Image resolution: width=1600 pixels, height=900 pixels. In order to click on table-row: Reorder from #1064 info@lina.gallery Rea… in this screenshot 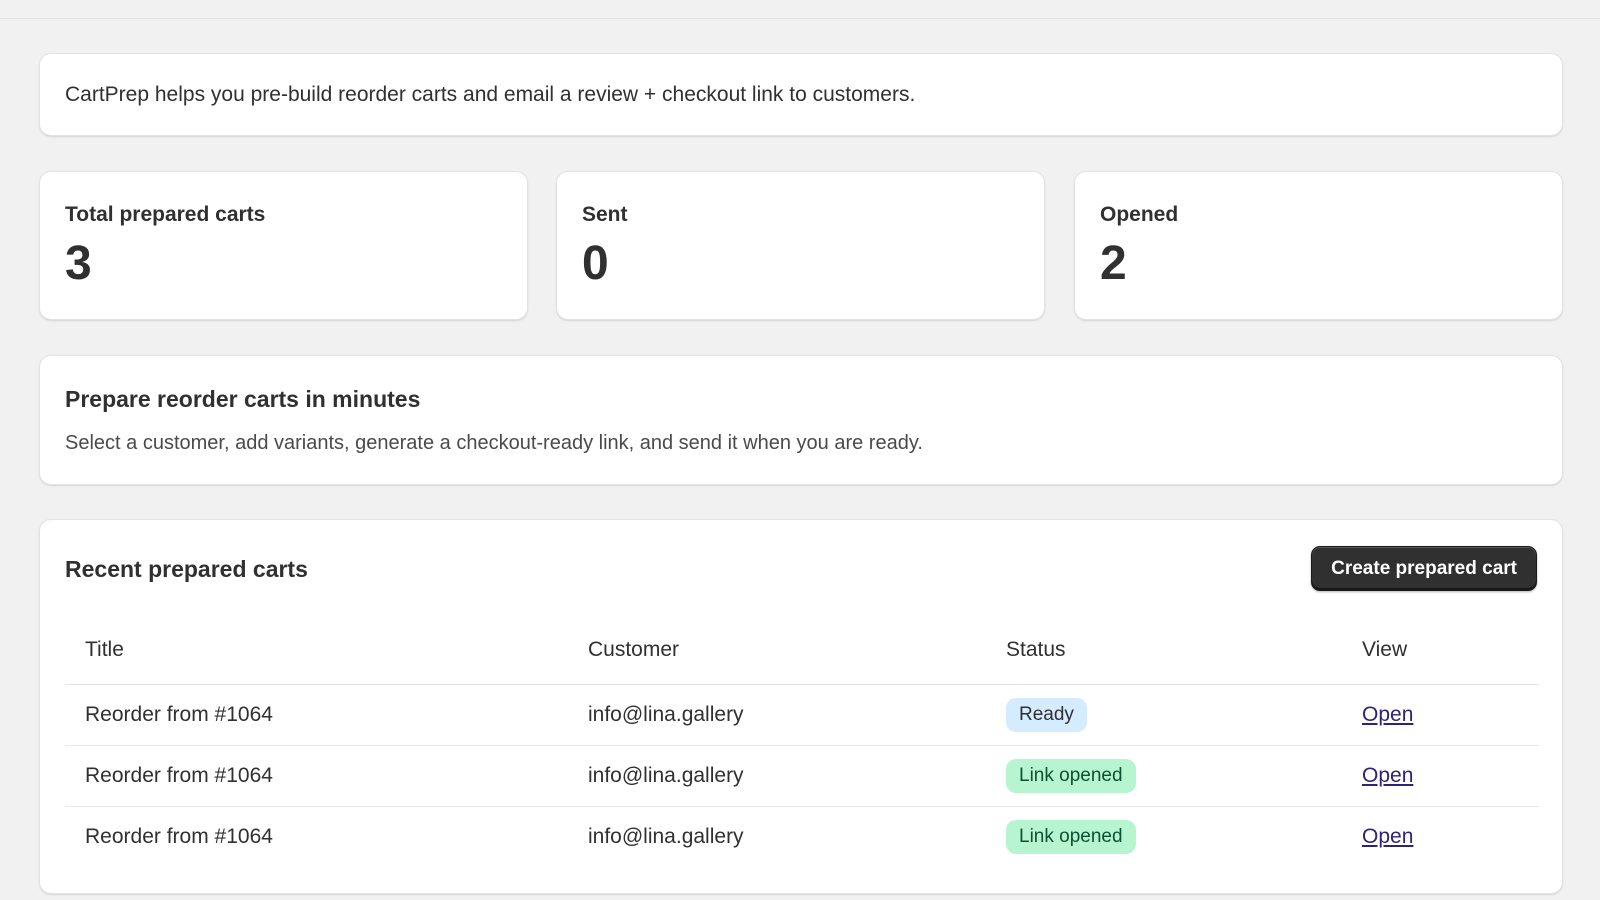, I will do `click(802, 715)`.